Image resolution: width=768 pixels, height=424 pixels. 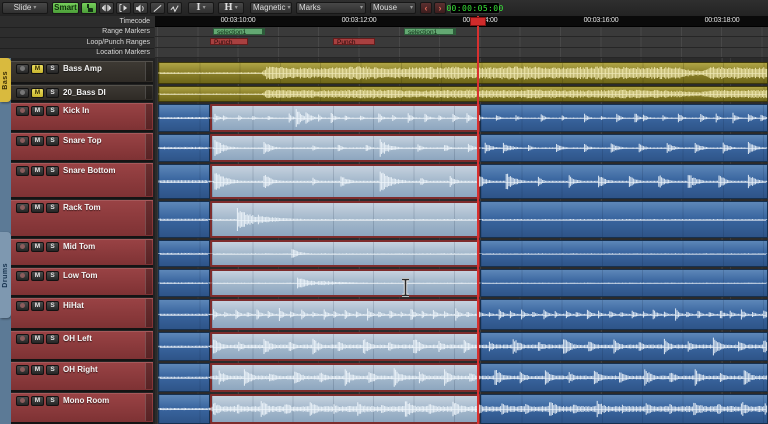 What do you see at coordinates (82, 147) in the screenshot?
I see `track-header: M S Snare Top` at bounding box center [82, 147].